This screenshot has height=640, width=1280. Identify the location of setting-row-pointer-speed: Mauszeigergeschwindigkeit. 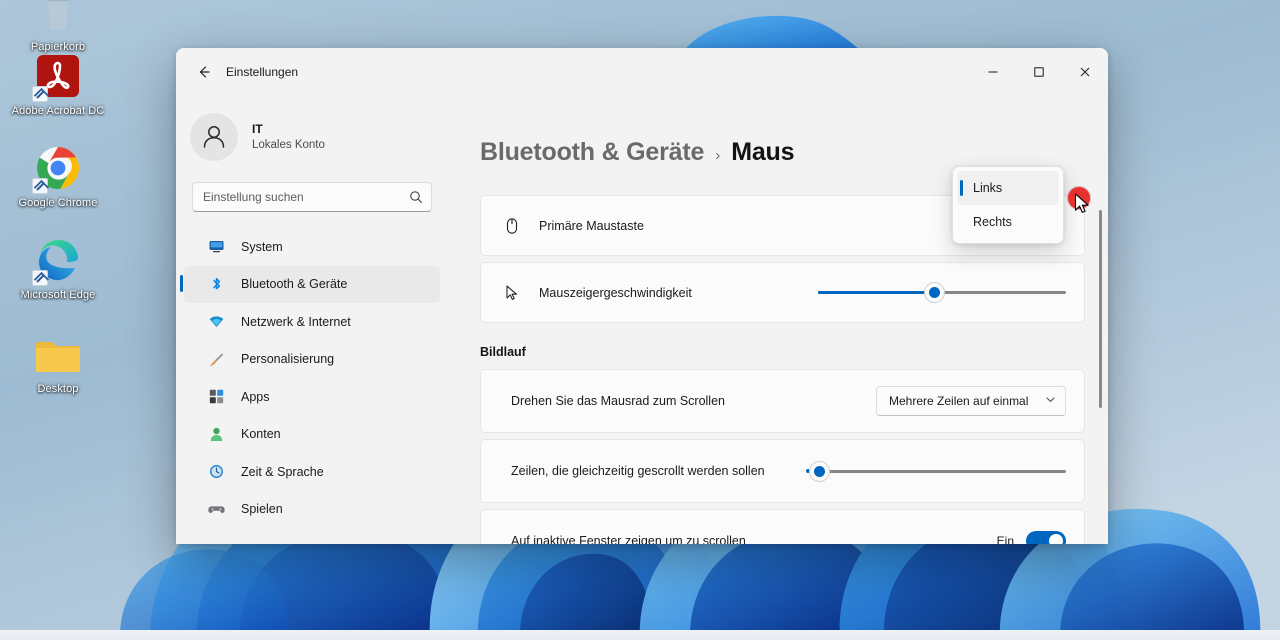
(782, 292).